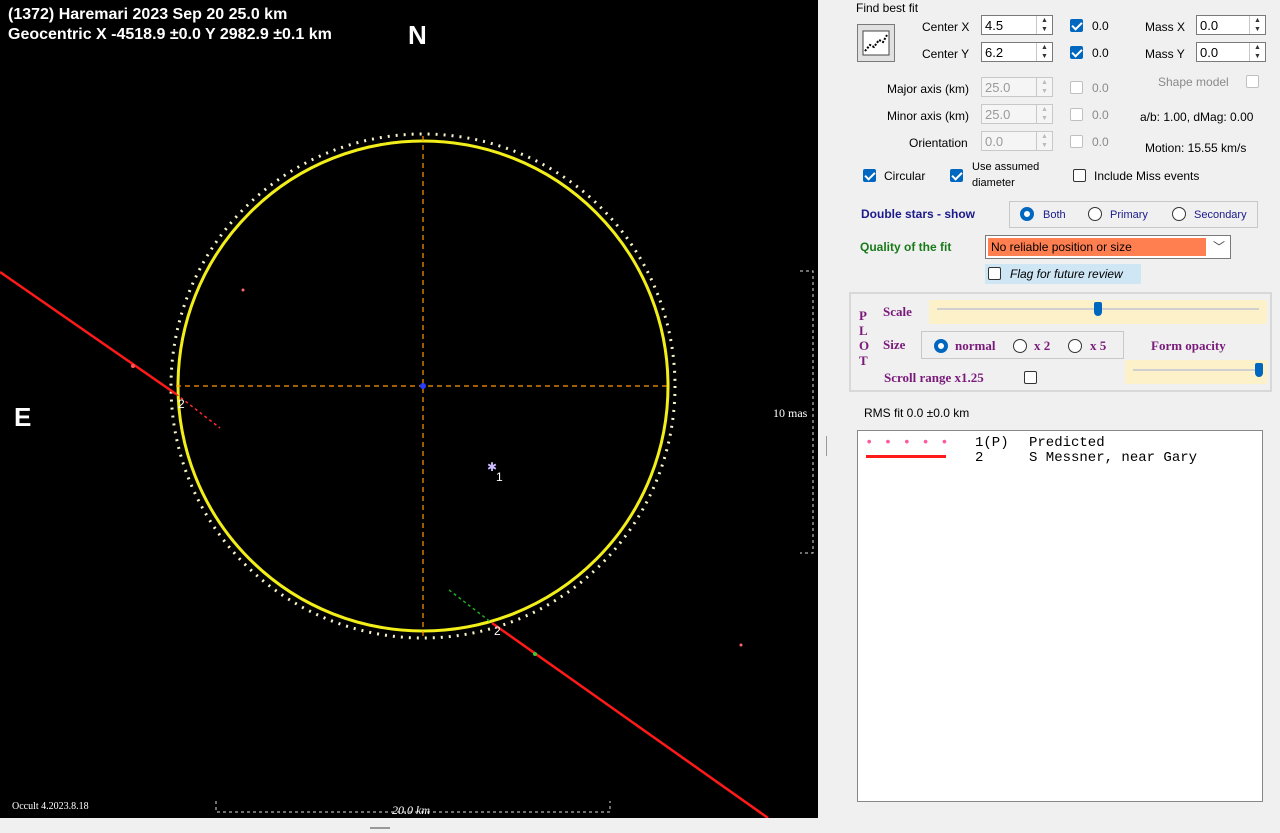  I want to click on predicted-marker: • • • • •, so click(907, 443).